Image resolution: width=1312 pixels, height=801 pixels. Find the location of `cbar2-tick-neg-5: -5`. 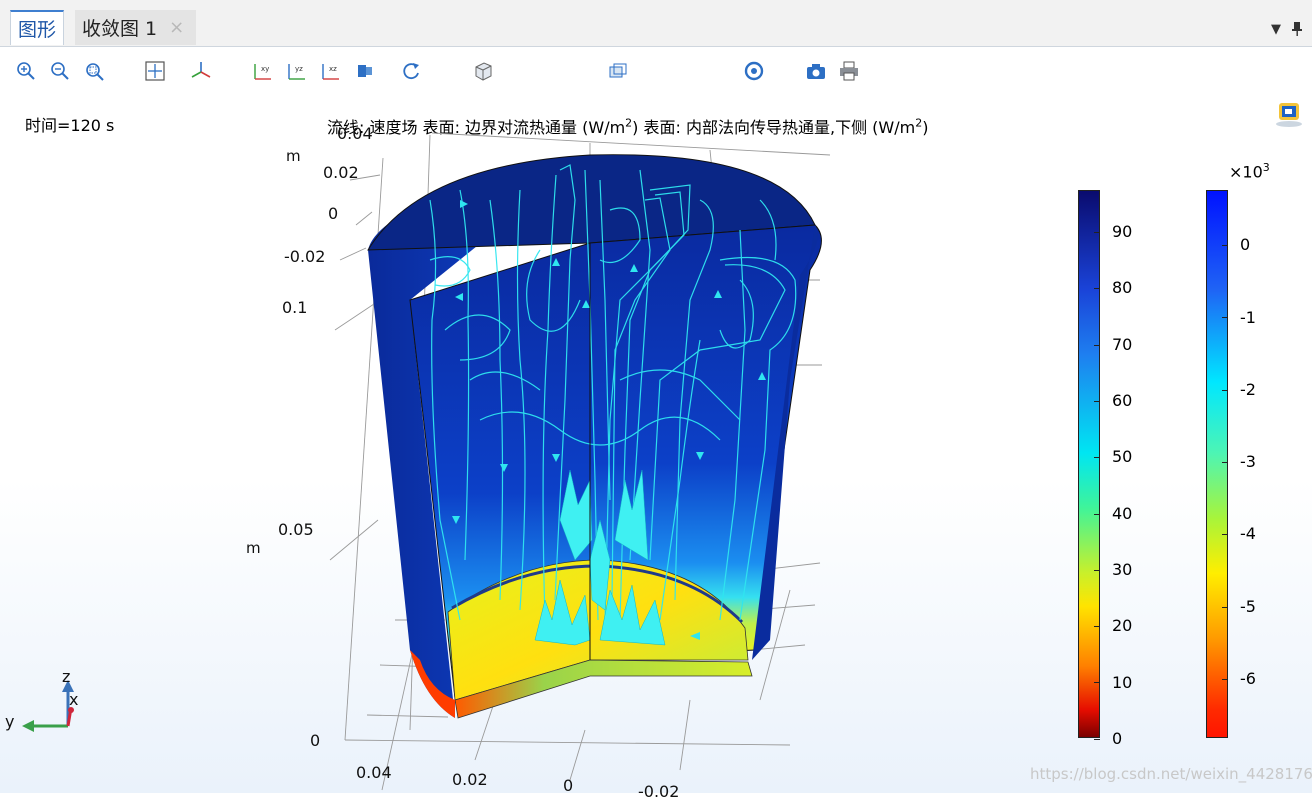

cbar2-tick-neg-5: -5 is located at coordinates (1248, 606).